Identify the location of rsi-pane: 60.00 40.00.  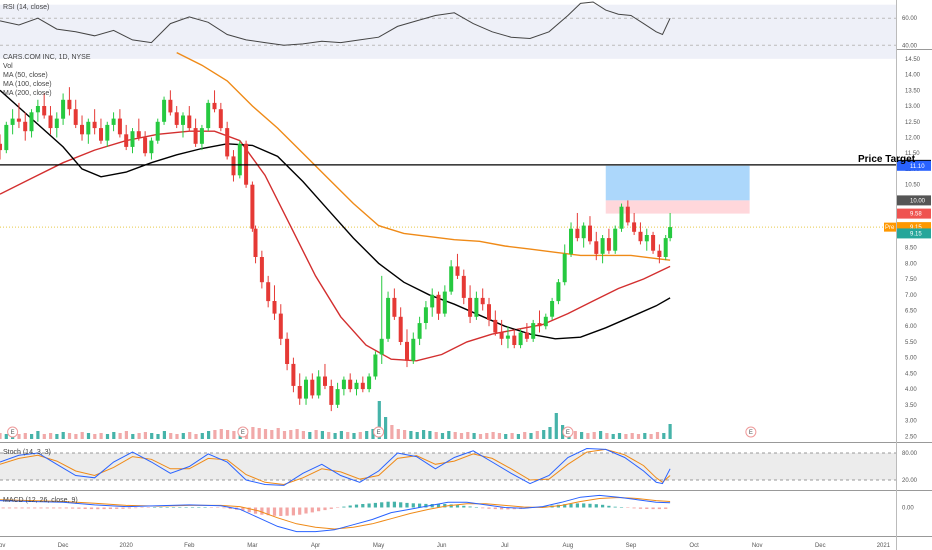
(459, 30).